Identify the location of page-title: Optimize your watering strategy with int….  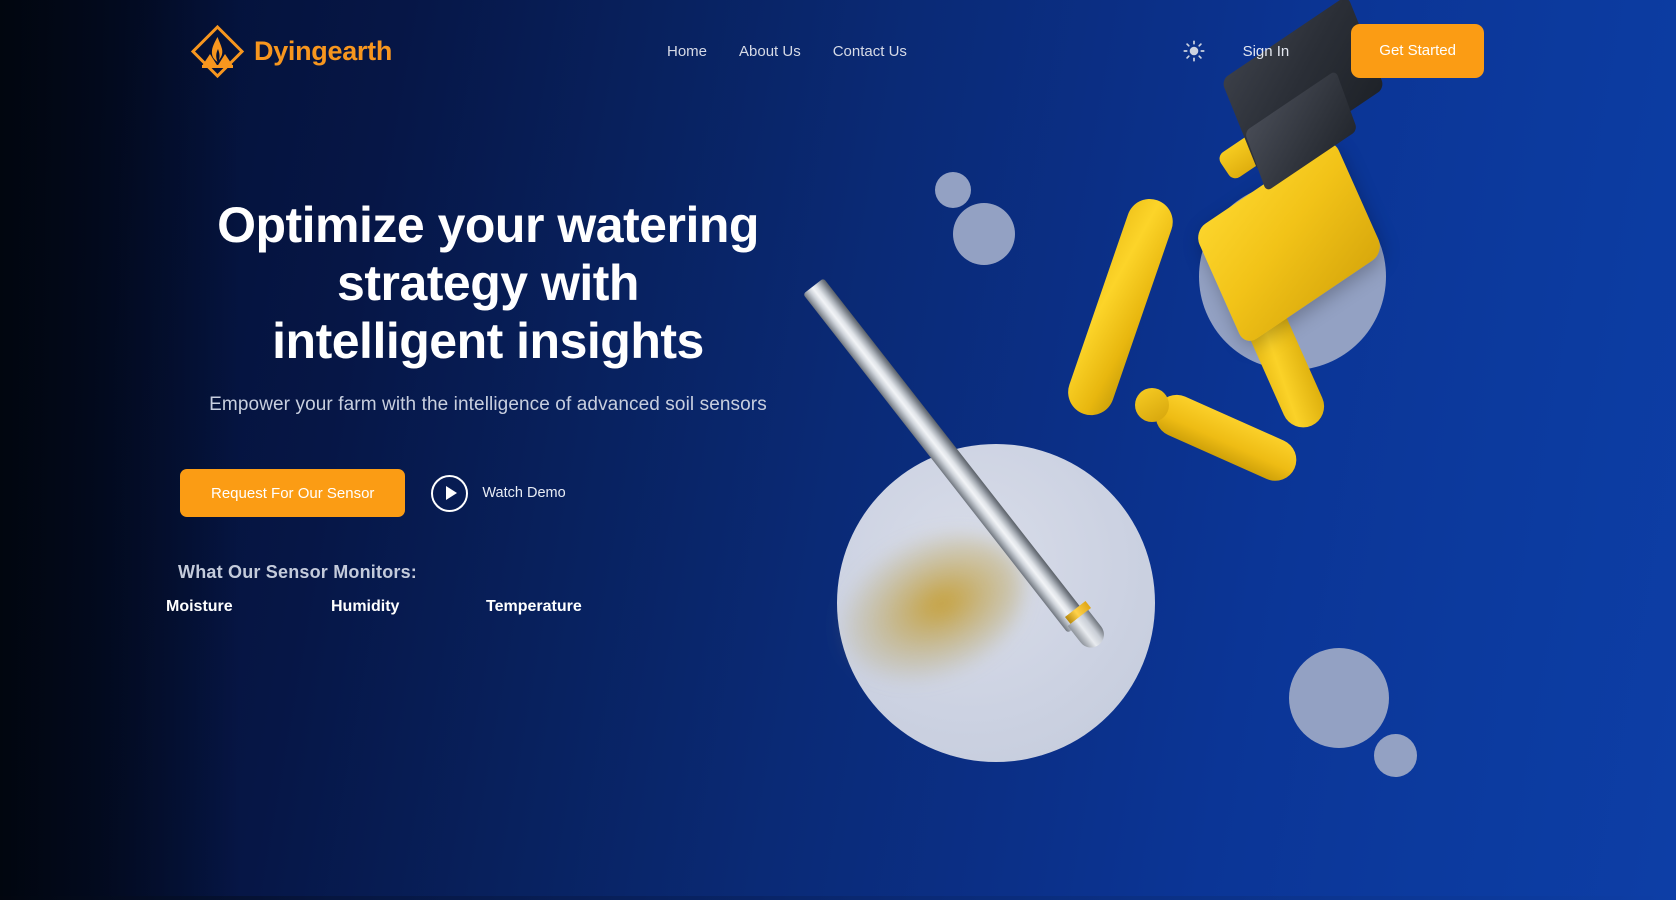
(488, 283).